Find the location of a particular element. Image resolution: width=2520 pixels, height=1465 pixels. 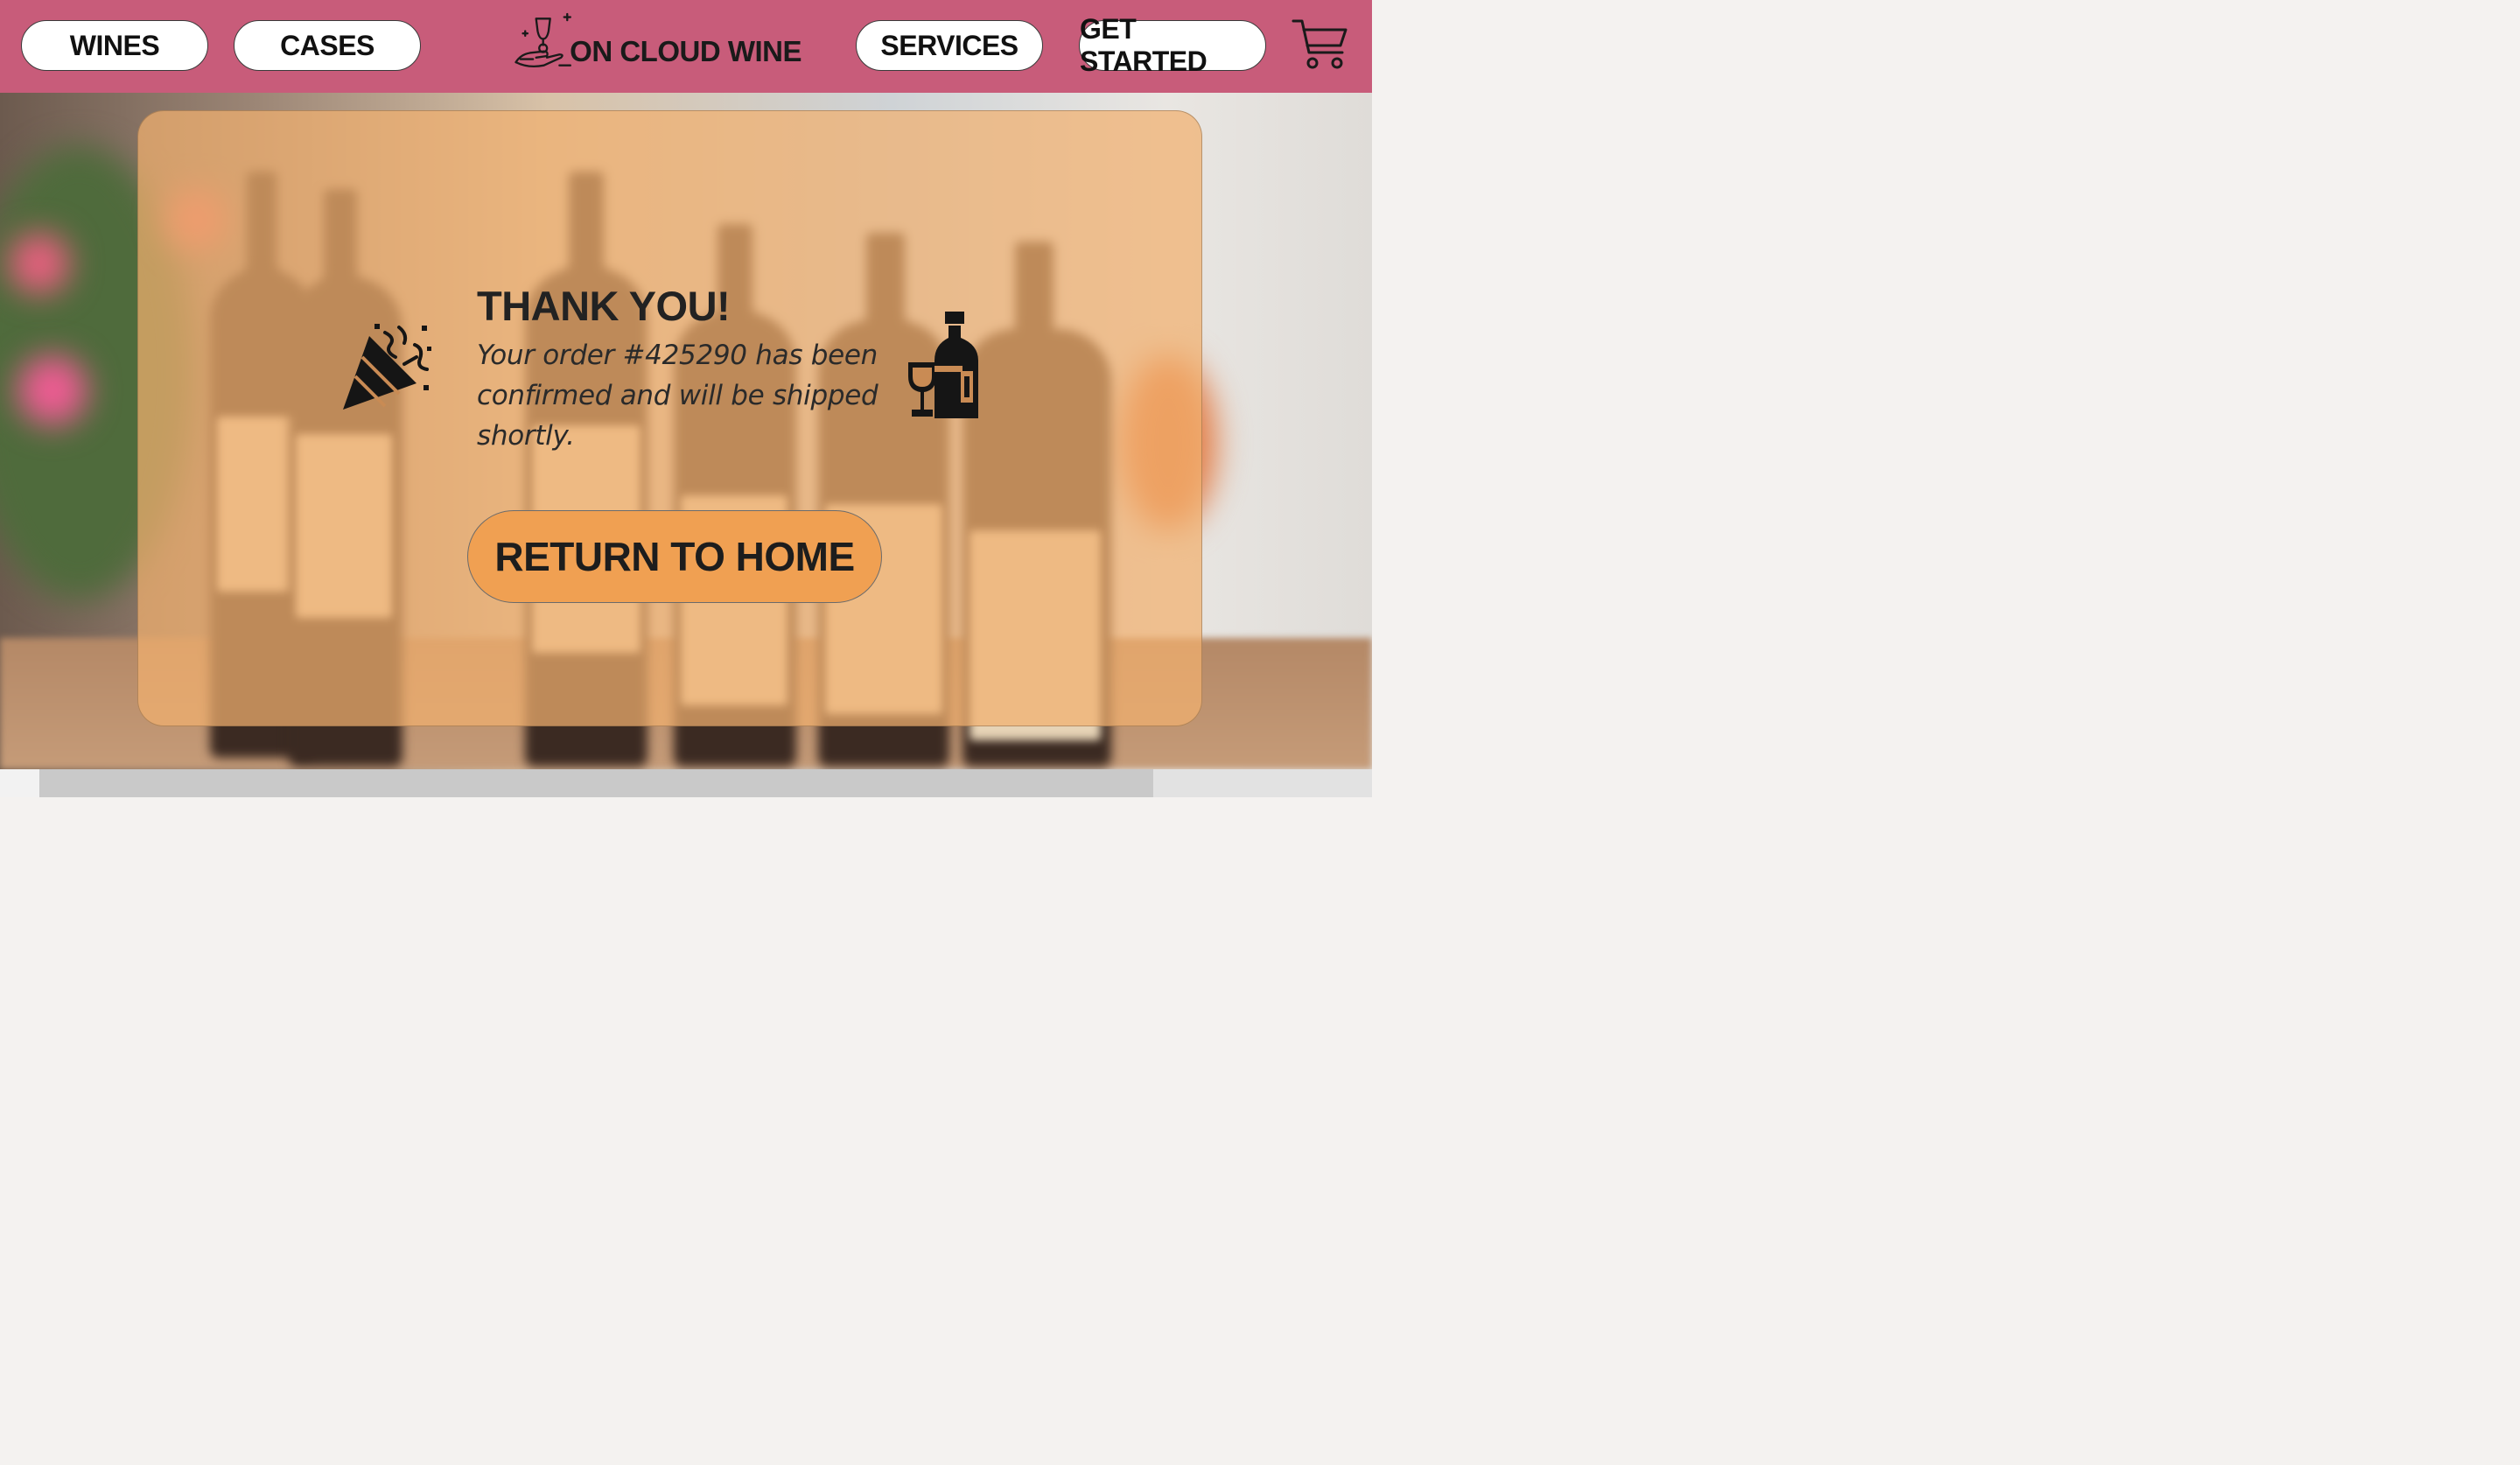

shopping-cart-icon is located at coordinates (1320, 45).